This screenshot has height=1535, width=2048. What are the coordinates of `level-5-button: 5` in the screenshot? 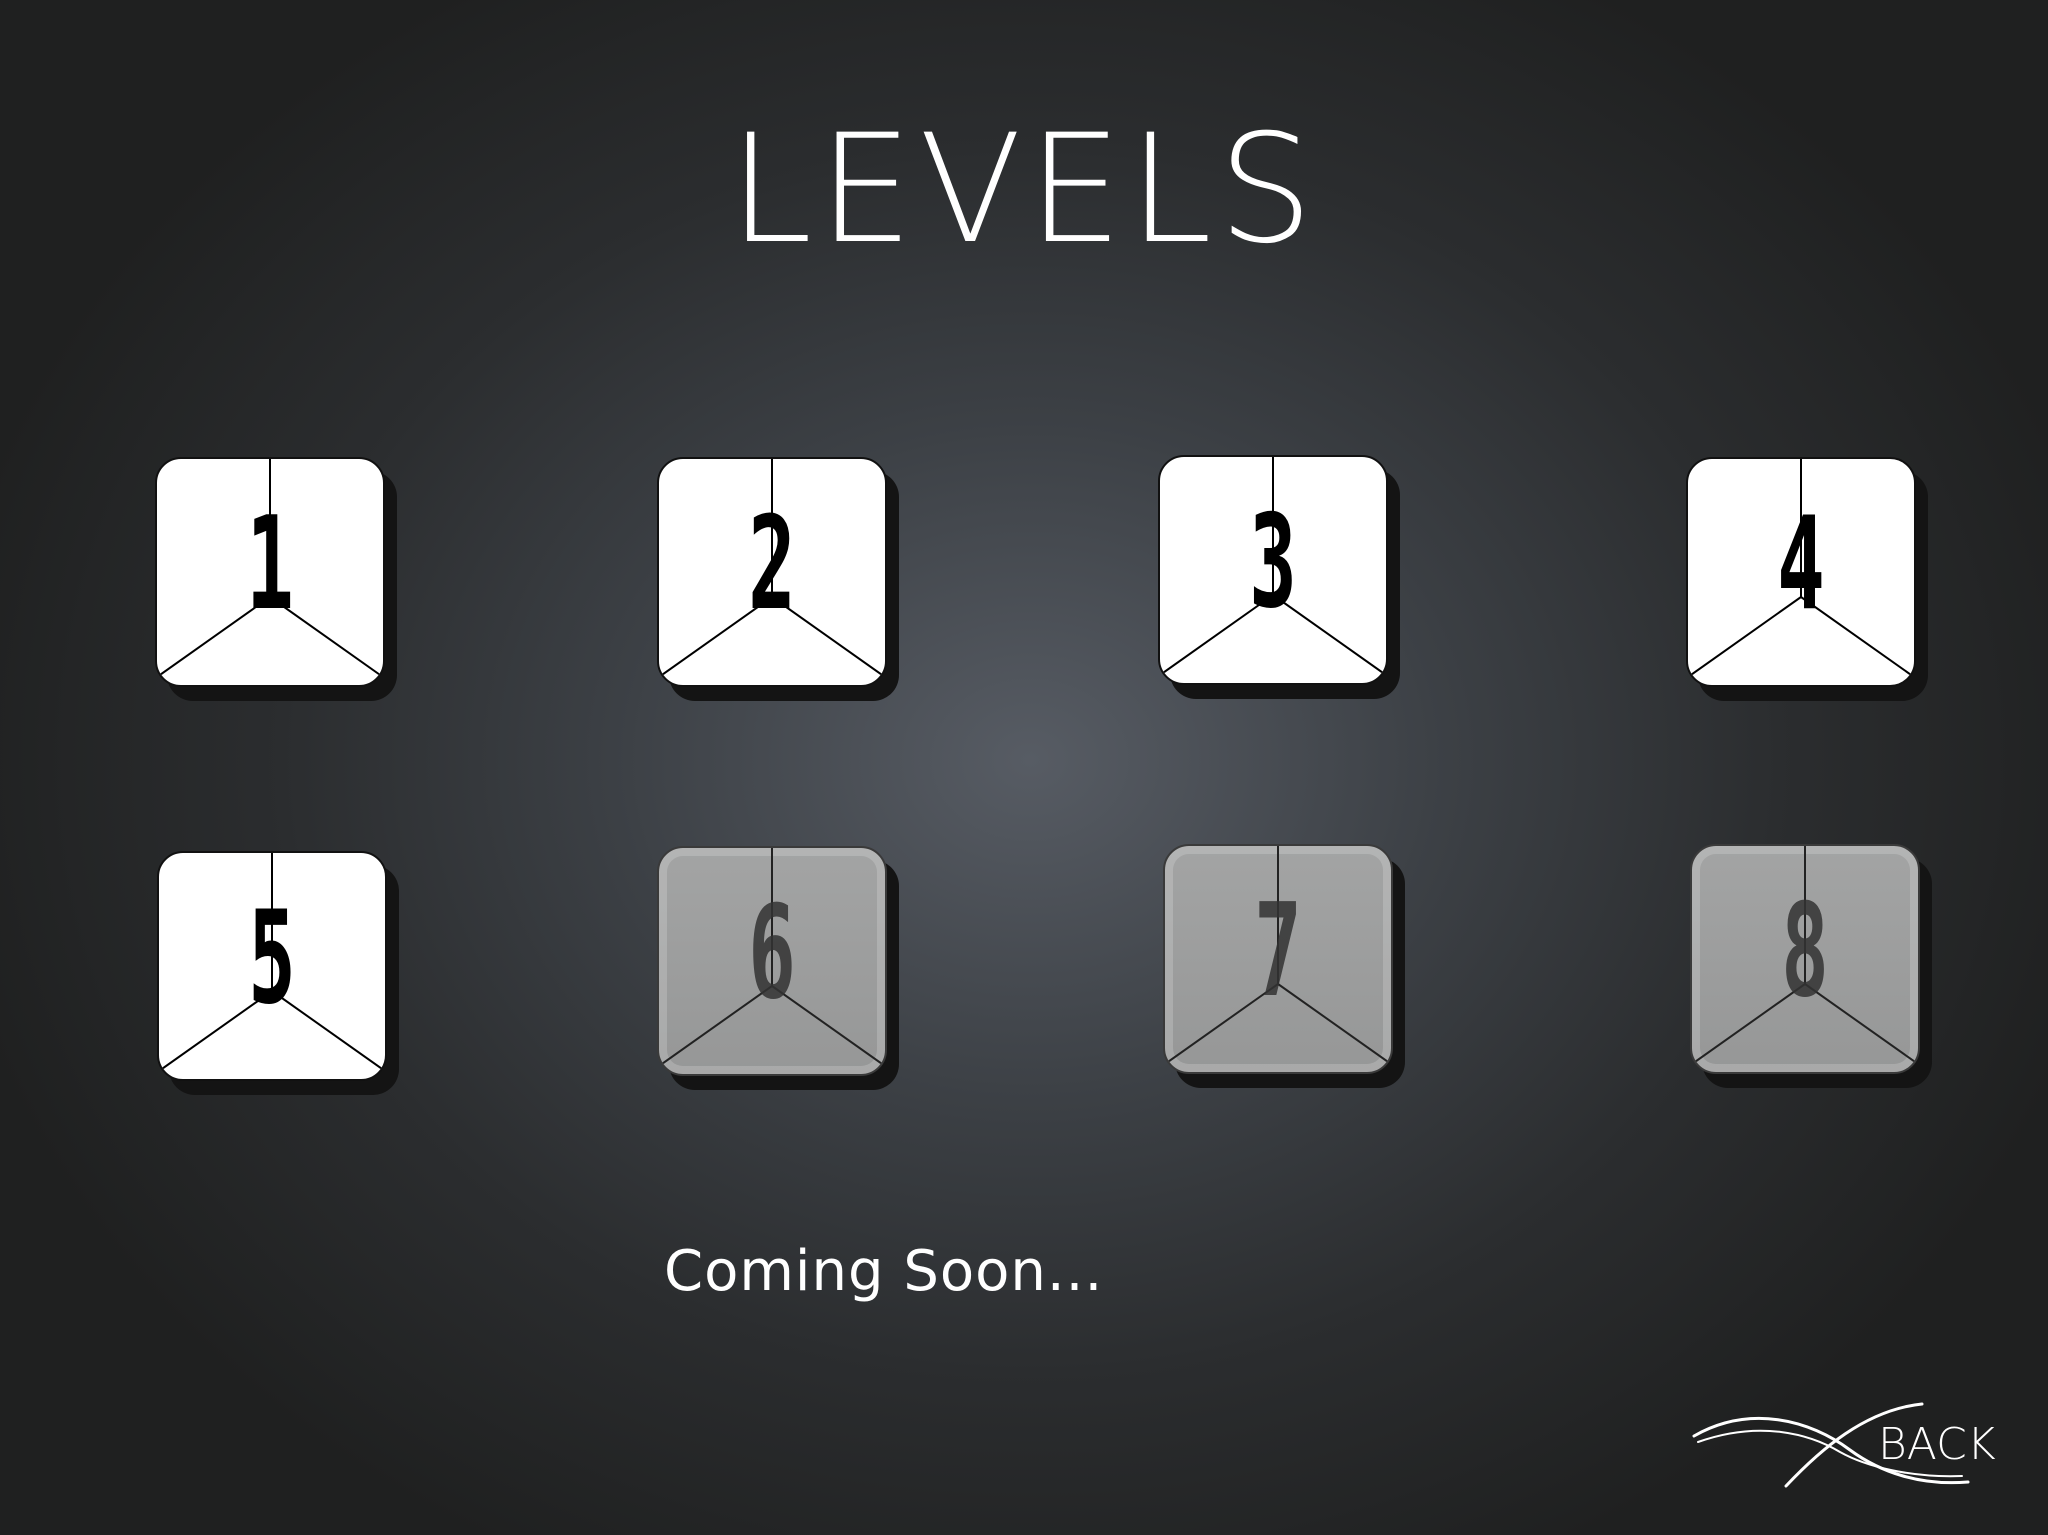 It's located at (278, 973).